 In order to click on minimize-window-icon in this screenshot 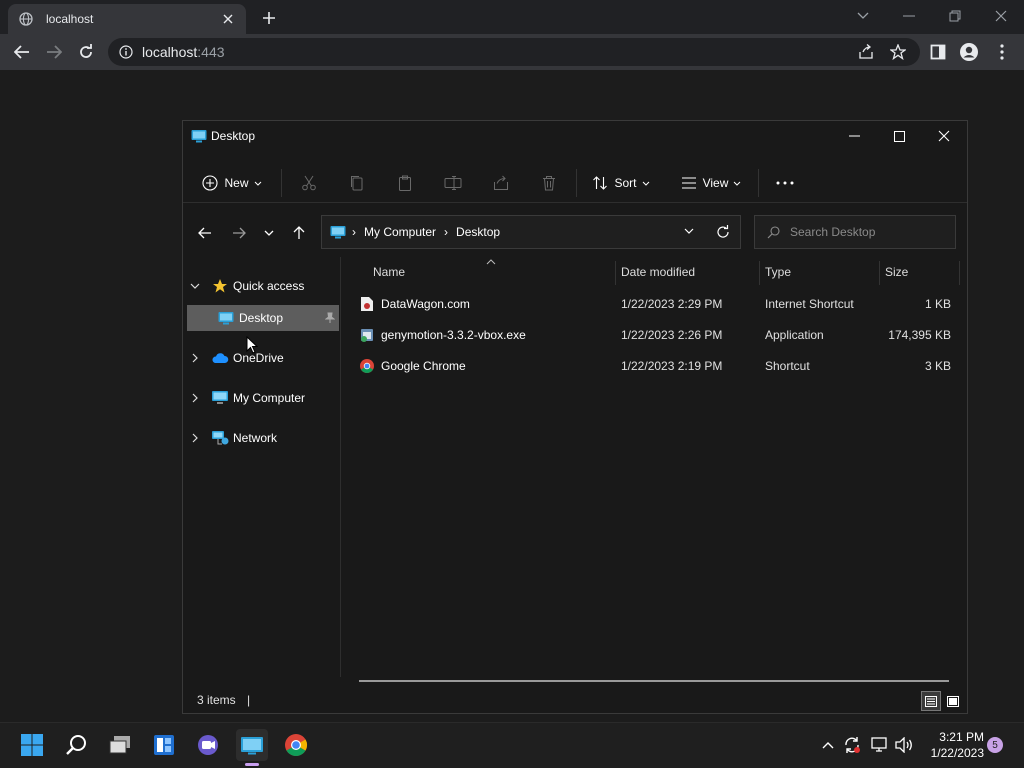, I will do `click(854, 136)`.